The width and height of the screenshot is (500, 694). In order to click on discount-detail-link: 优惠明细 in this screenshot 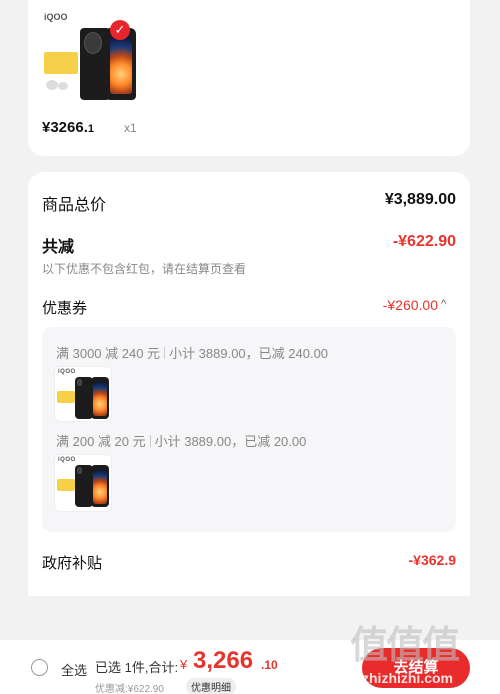, I will do `click(211, 686)`.